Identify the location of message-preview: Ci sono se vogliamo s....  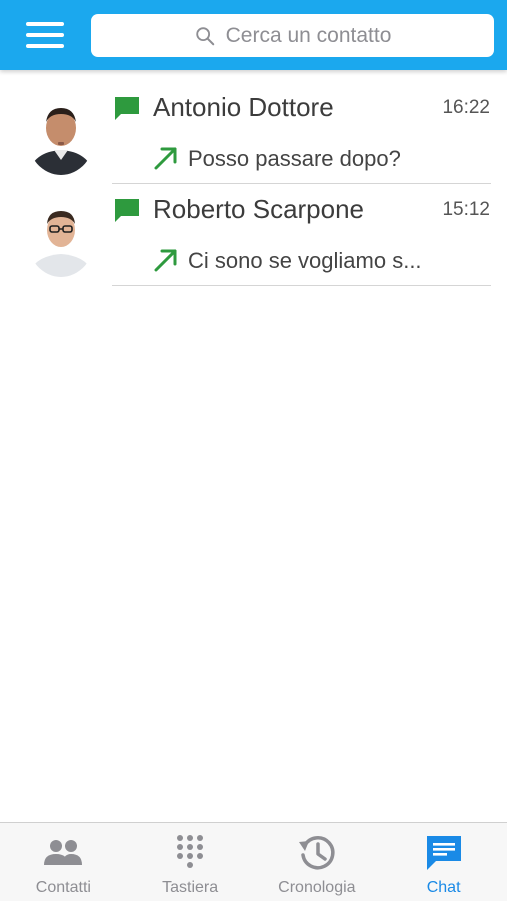
(305, 260).